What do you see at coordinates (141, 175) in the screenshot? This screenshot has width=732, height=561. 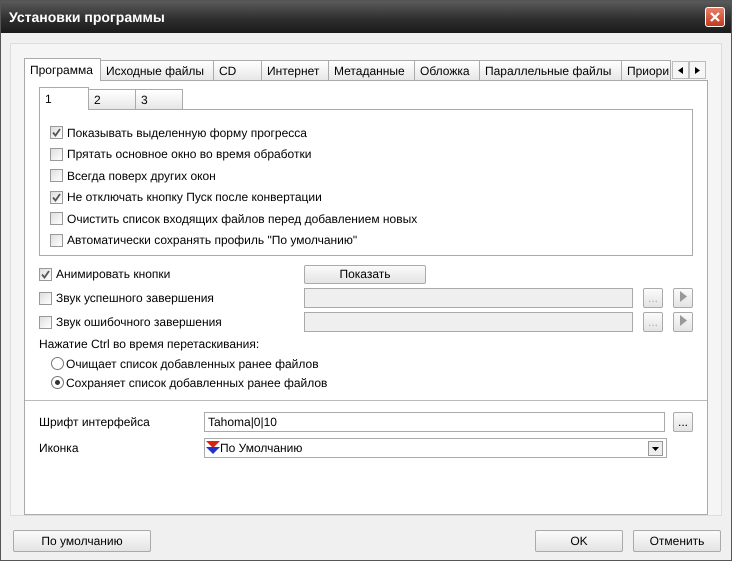 I see `checkbox-label: Всегда поверх других окон` at bounding box center [141, 175].